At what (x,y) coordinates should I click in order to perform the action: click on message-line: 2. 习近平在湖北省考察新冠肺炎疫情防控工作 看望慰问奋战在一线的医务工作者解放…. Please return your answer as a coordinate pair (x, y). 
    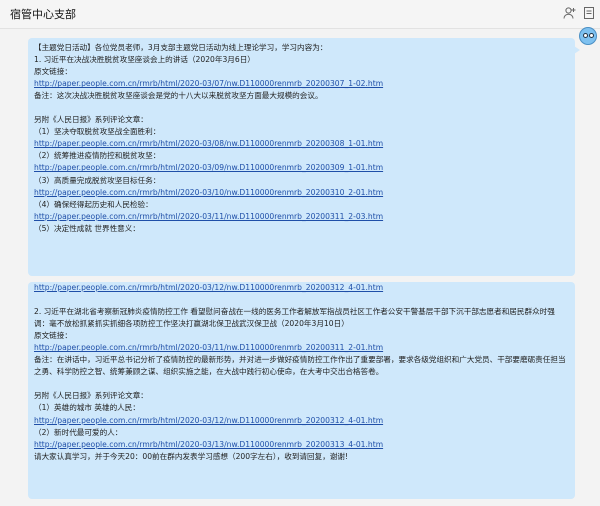
    Looking at the image, I should click on (294, 318).